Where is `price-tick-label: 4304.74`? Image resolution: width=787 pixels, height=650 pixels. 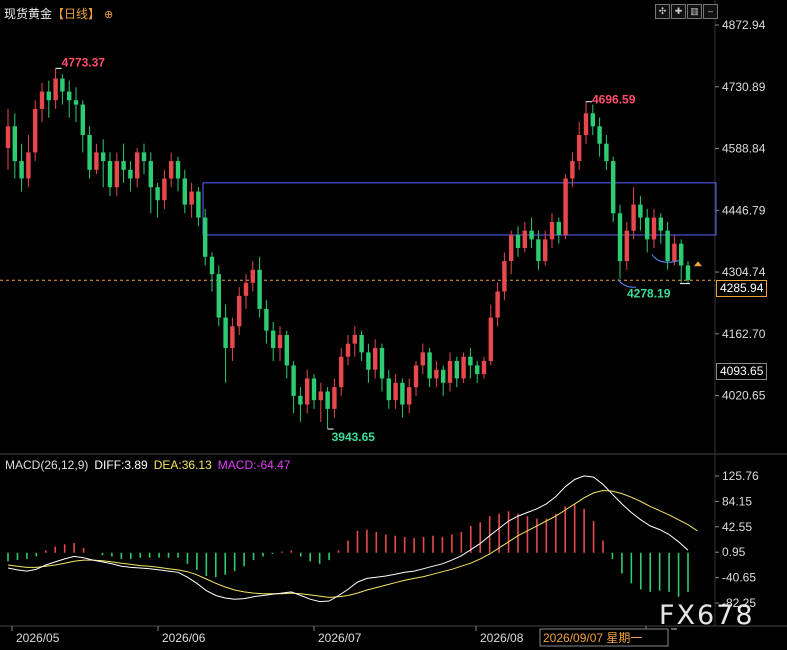
price-tick-label: 4304.74 is located at coordinates (744, 272).